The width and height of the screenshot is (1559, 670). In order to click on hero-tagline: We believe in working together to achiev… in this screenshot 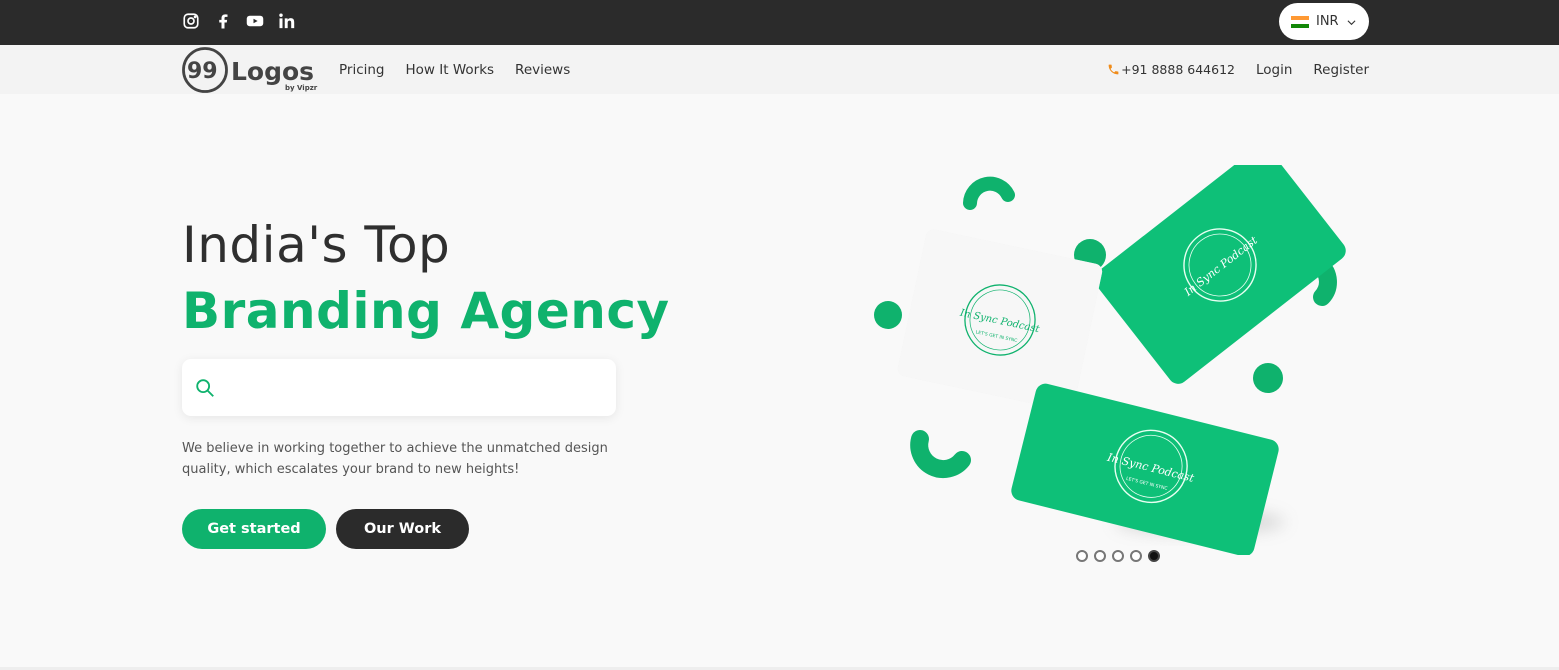, I will do `click(395, 459)`.